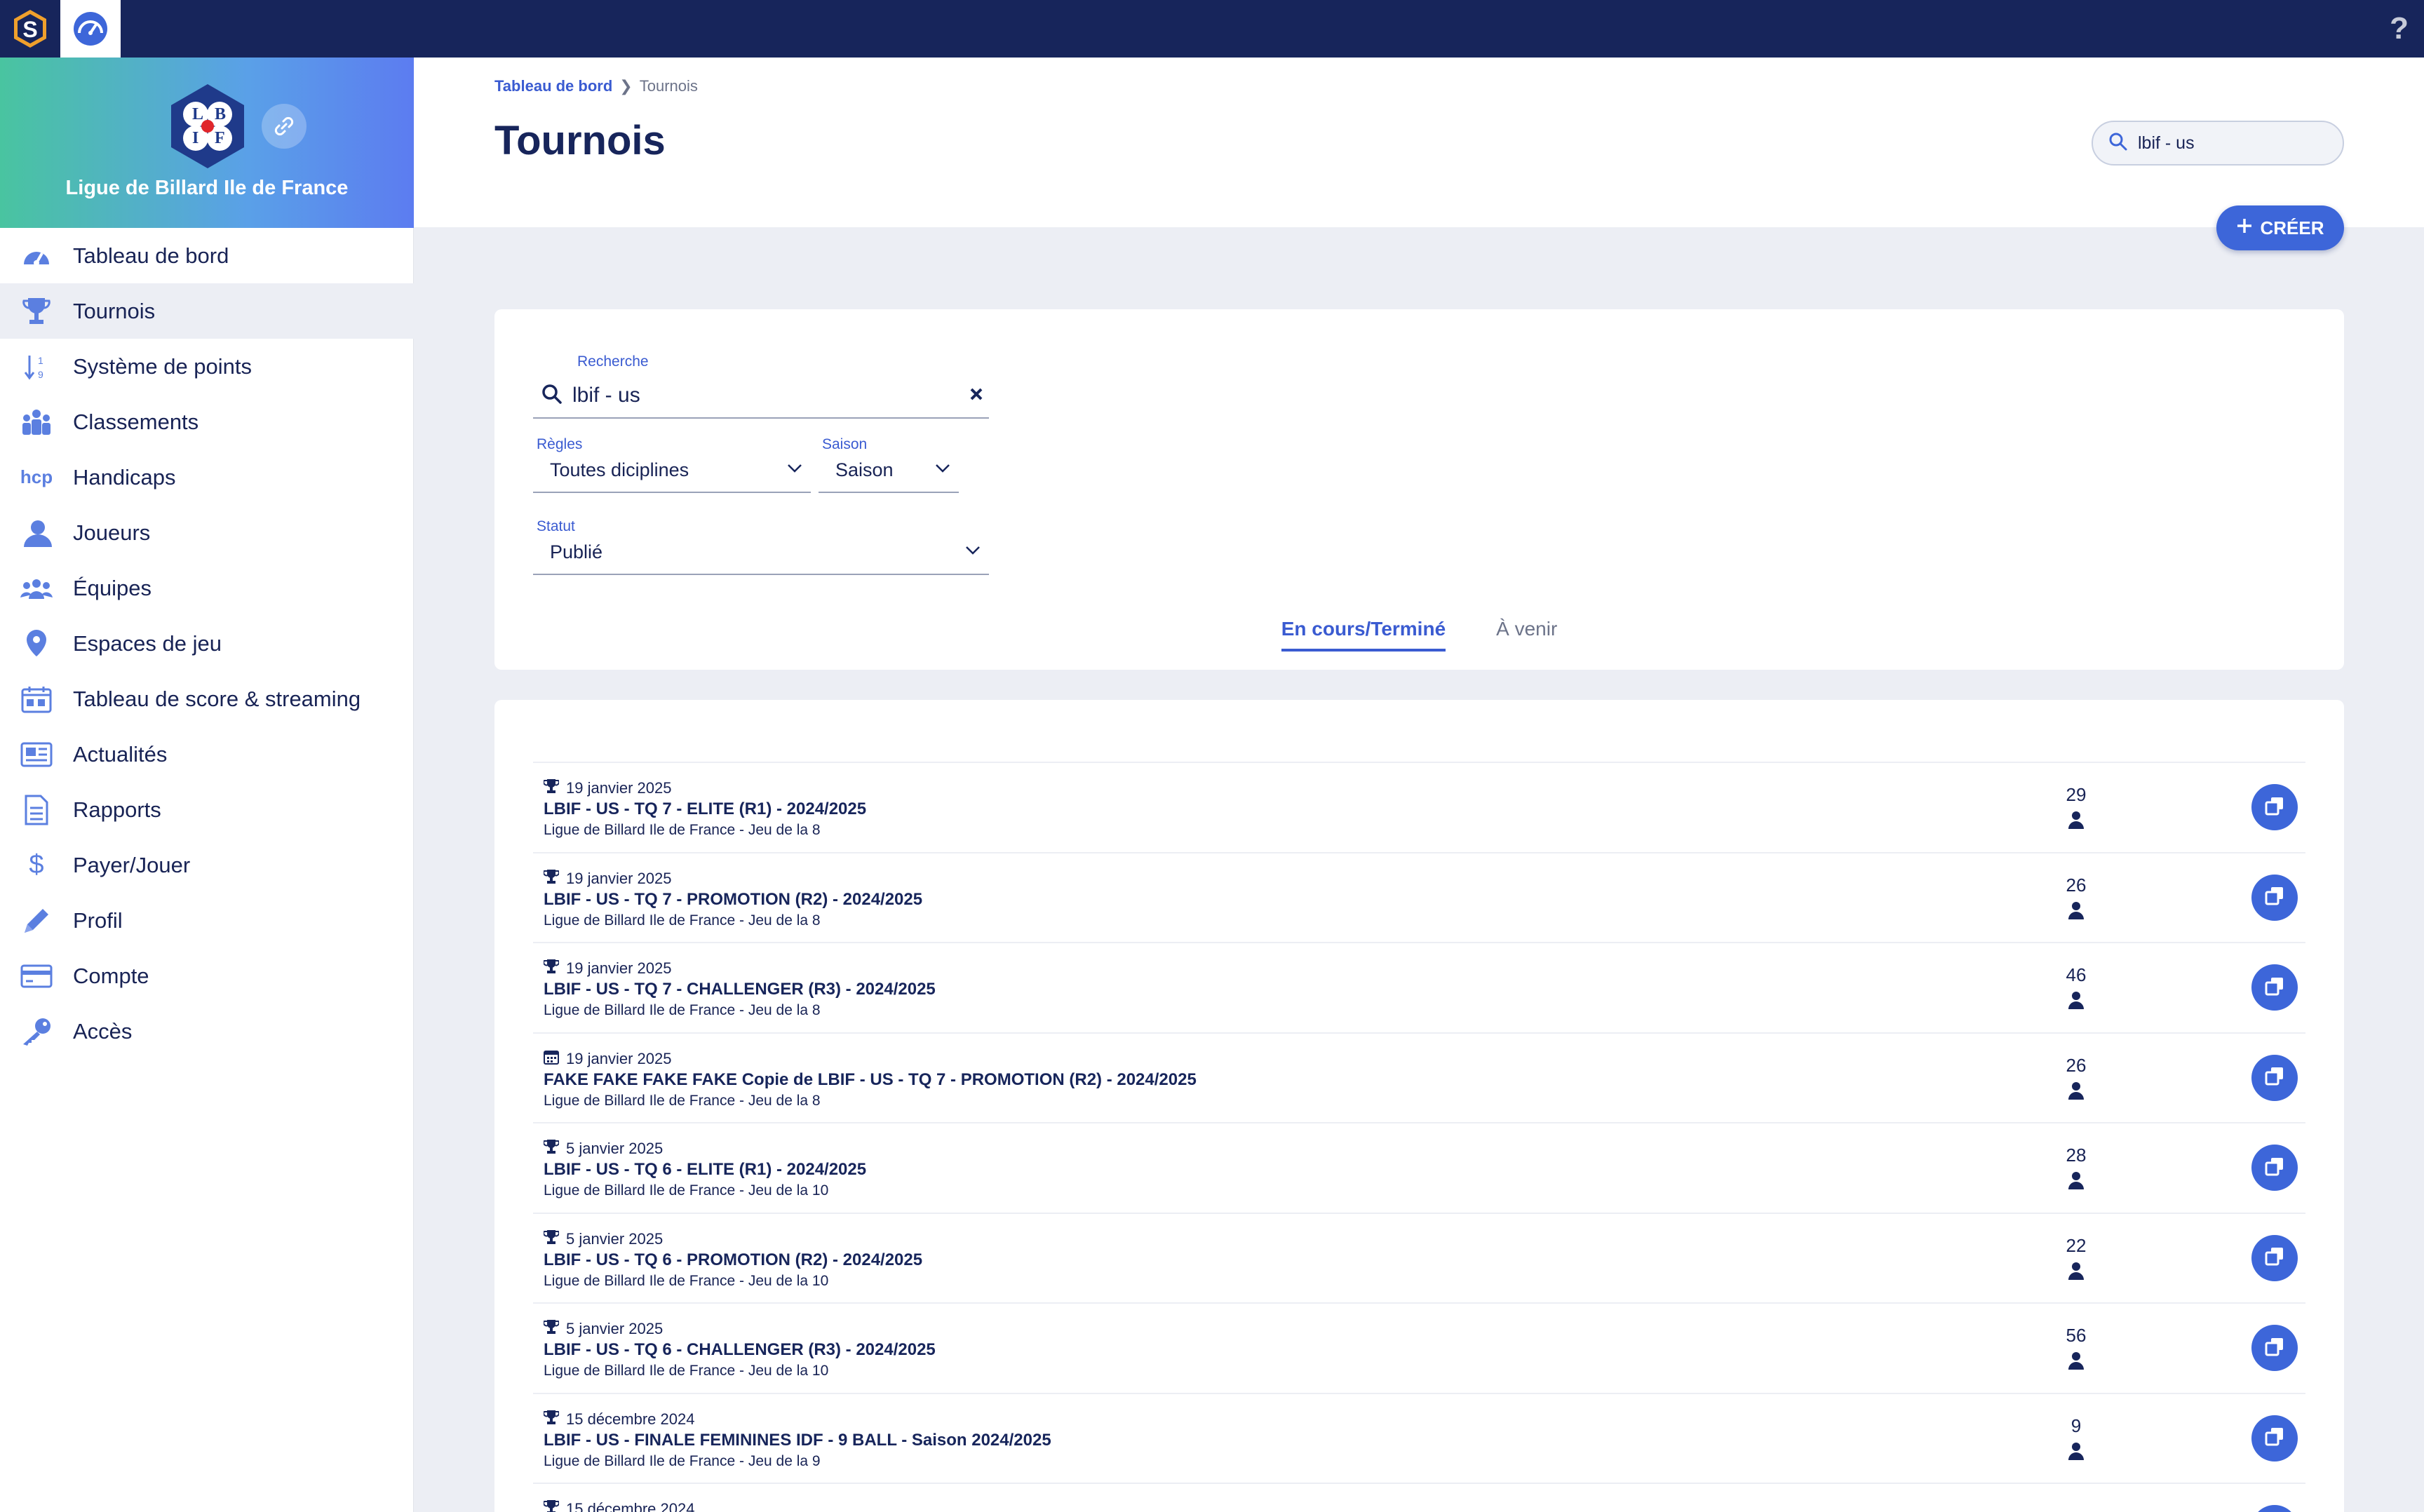 The height and width of the screenshot is (1512, 2424). What do you see at coordinates (36, 588) in the screenshot?
I see `team-icon` at bounding box center [36, 588].